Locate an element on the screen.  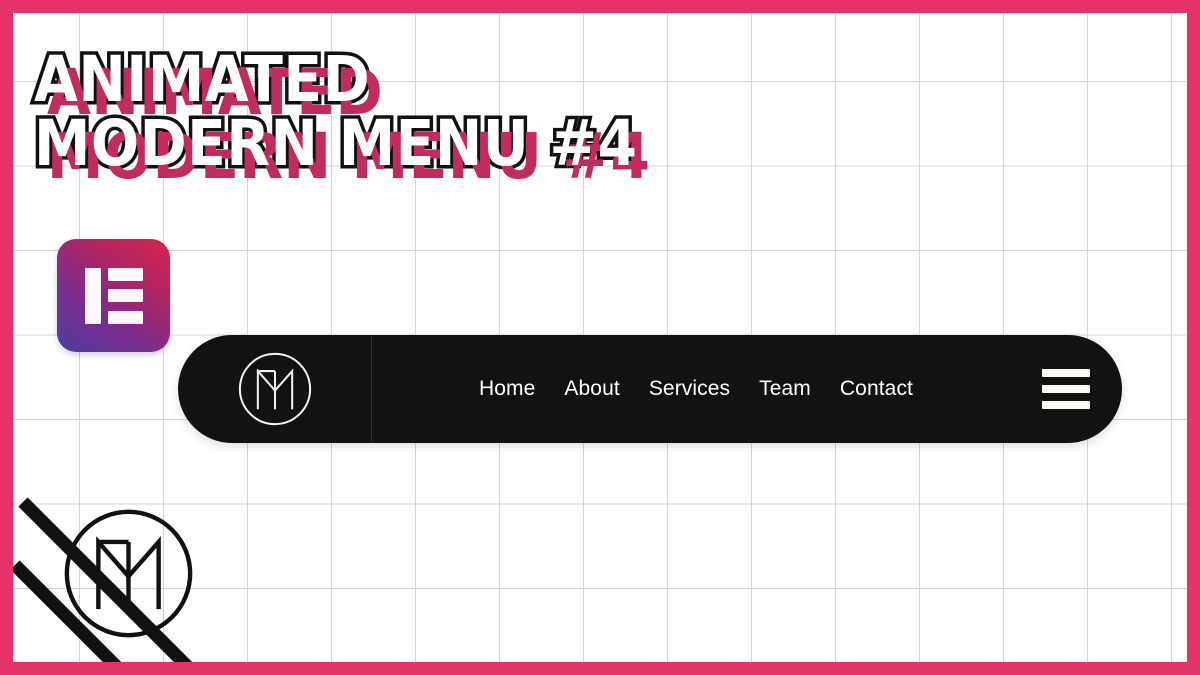
elementor-glyph is located at coordinates (113, 295).